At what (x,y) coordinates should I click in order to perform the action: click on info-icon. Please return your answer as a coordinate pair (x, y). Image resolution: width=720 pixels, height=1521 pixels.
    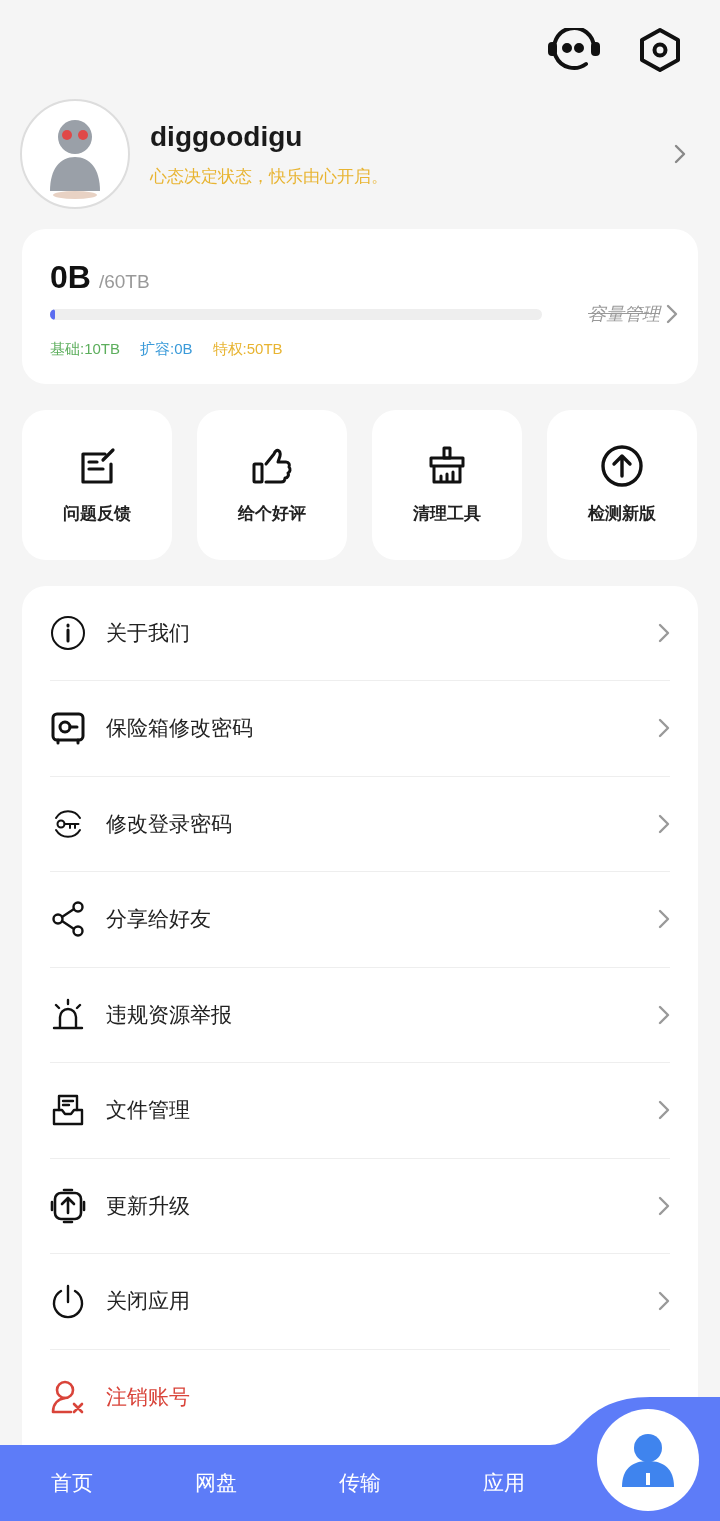
    Looking at the image, I should click on (68, 632).